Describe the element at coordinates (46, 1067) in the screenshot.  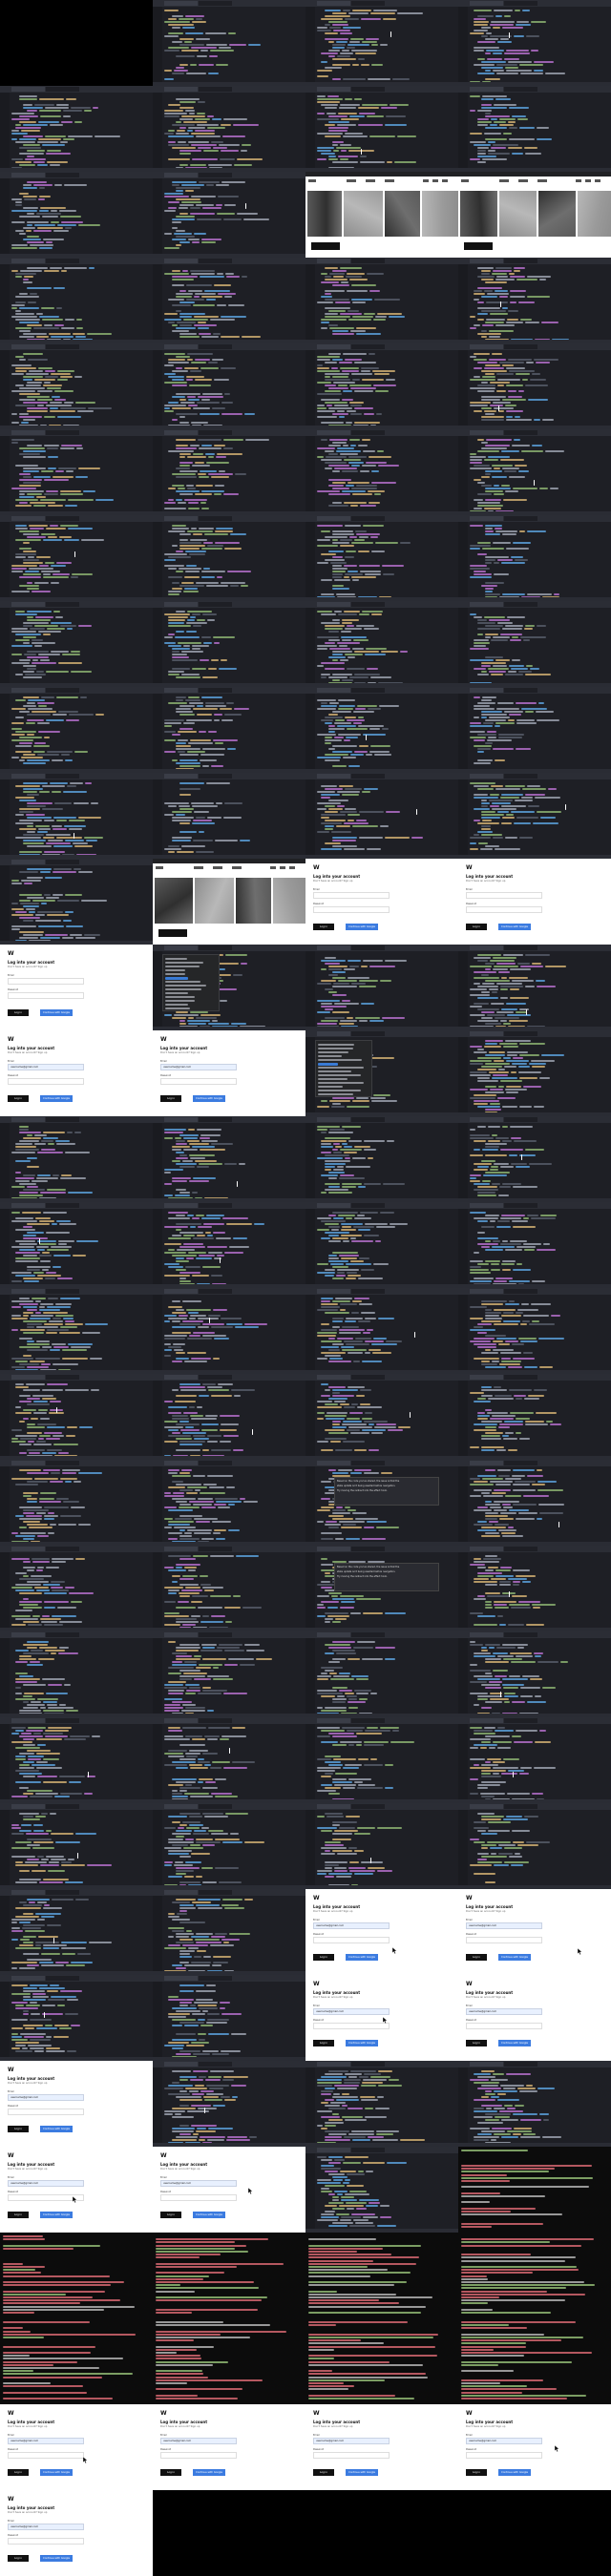
I see `email-field: username@gmail.com` at that location.